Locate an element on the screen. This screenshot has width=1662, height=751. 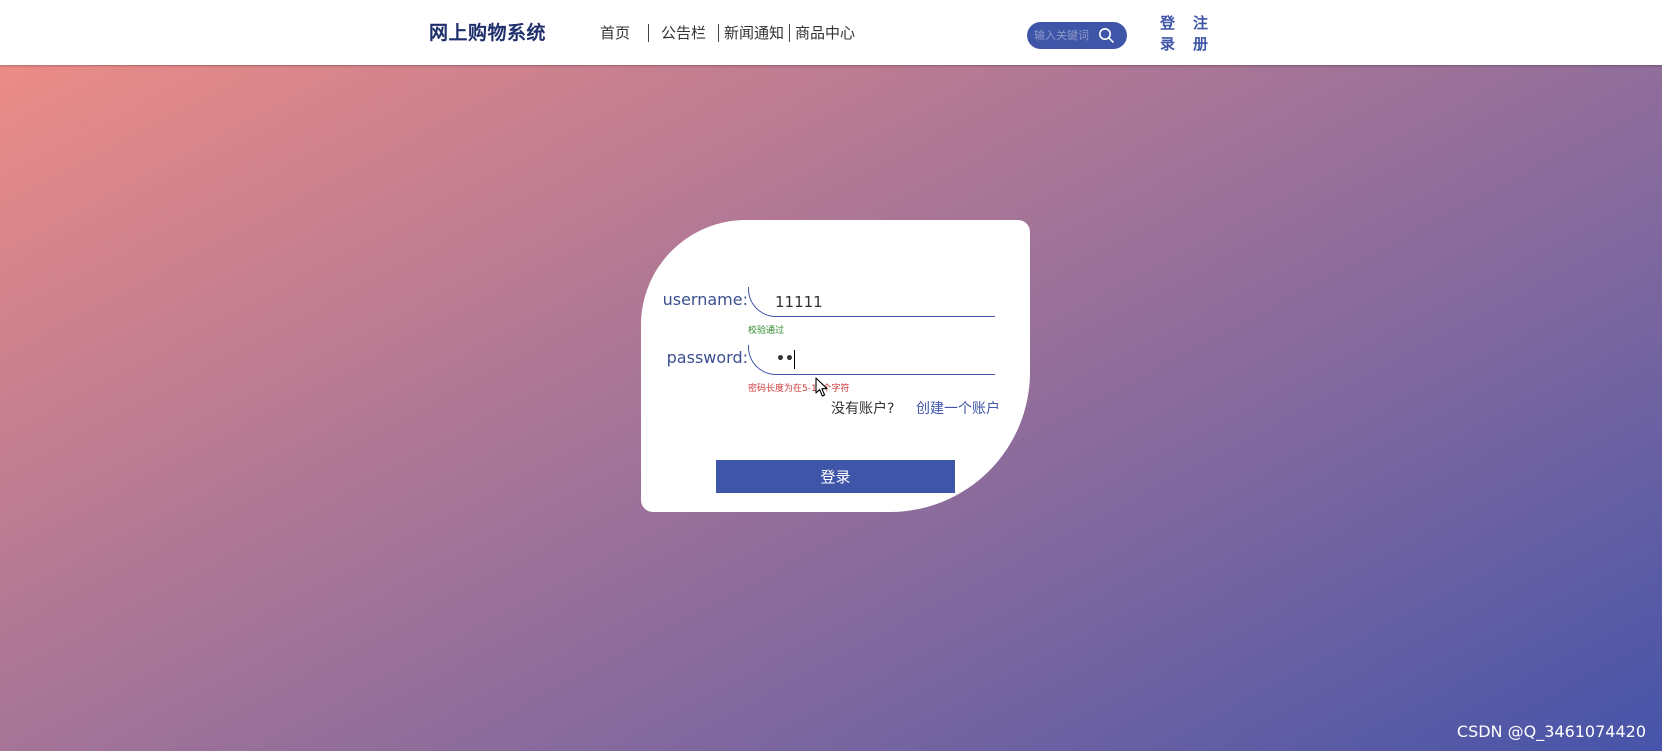
nav-products: 商品中心 is located at coordinates (825, 32).